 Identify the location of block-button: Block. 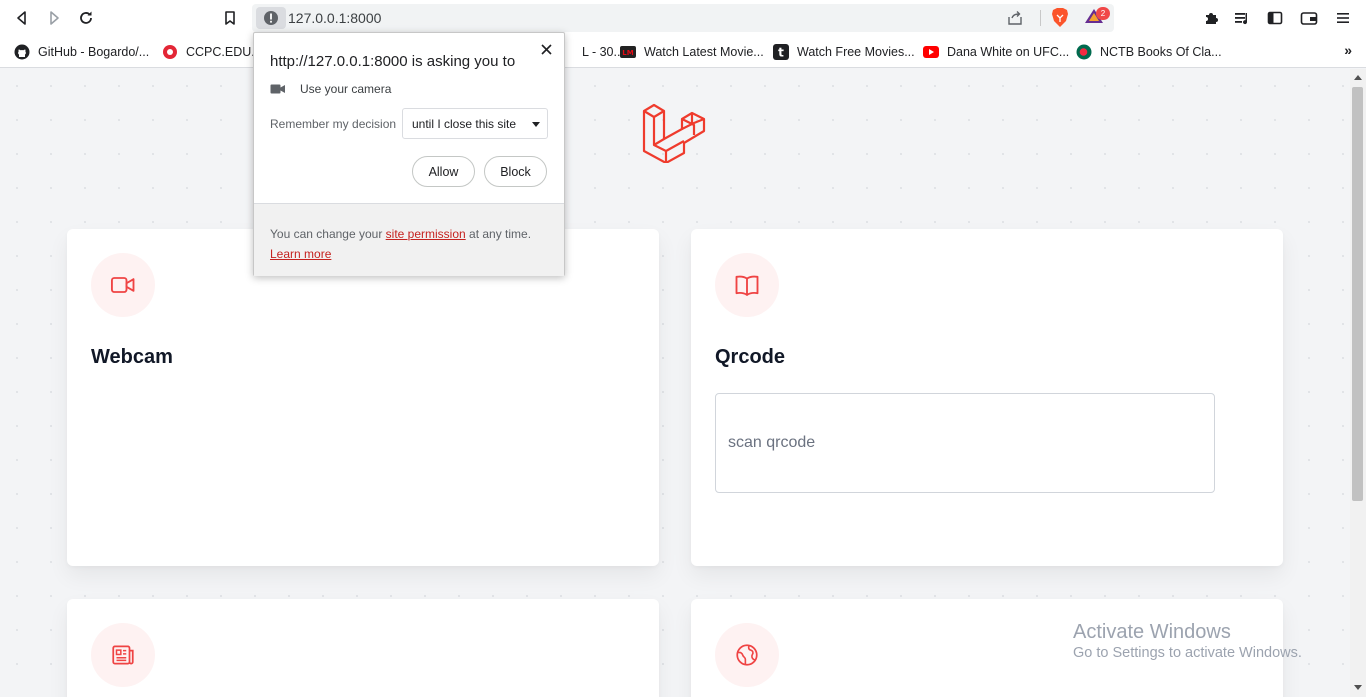
(515, 171).